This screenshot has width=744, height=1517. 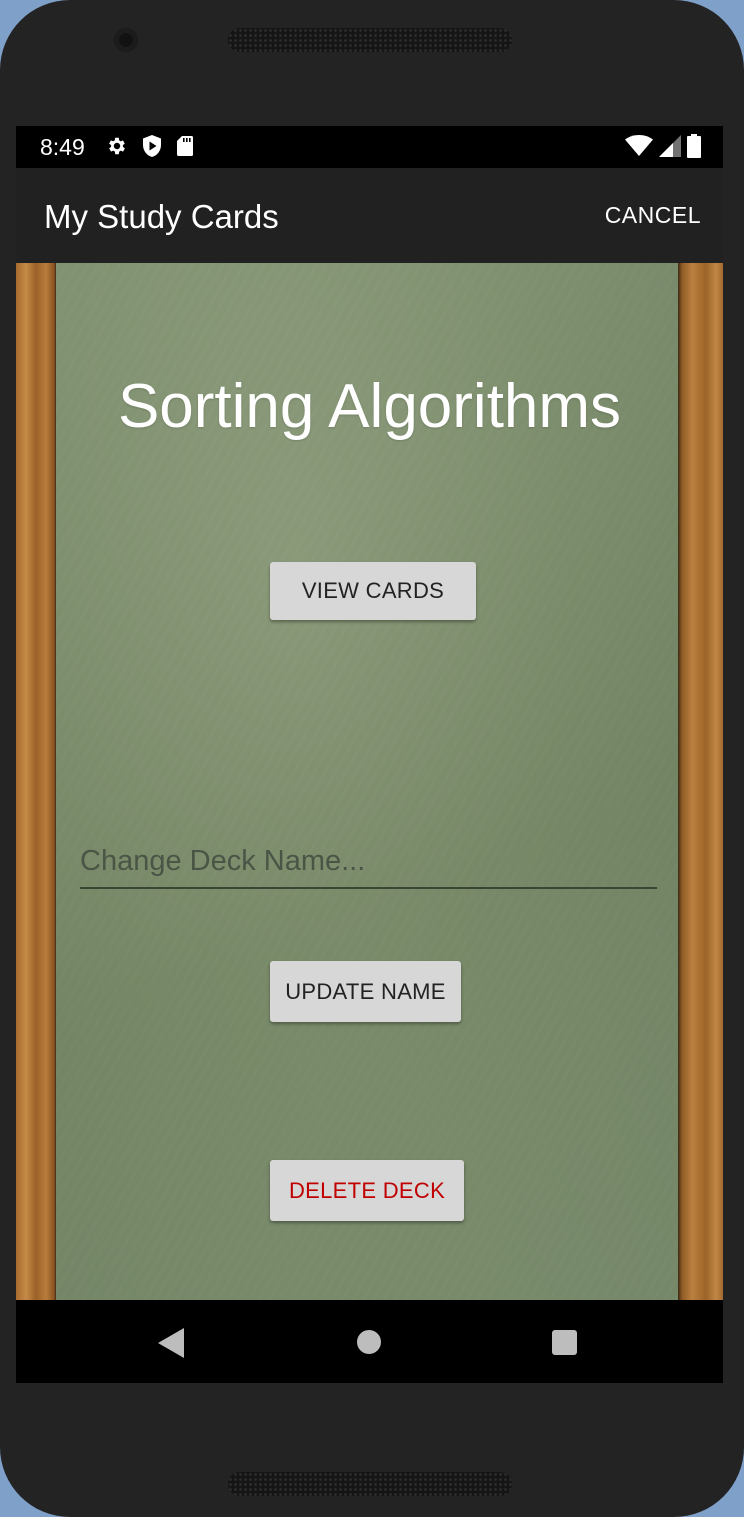 What do you see at coordinates (185, 148) in the screenshot?
I see `sd-card-icon` at bounding box center [185, 148].